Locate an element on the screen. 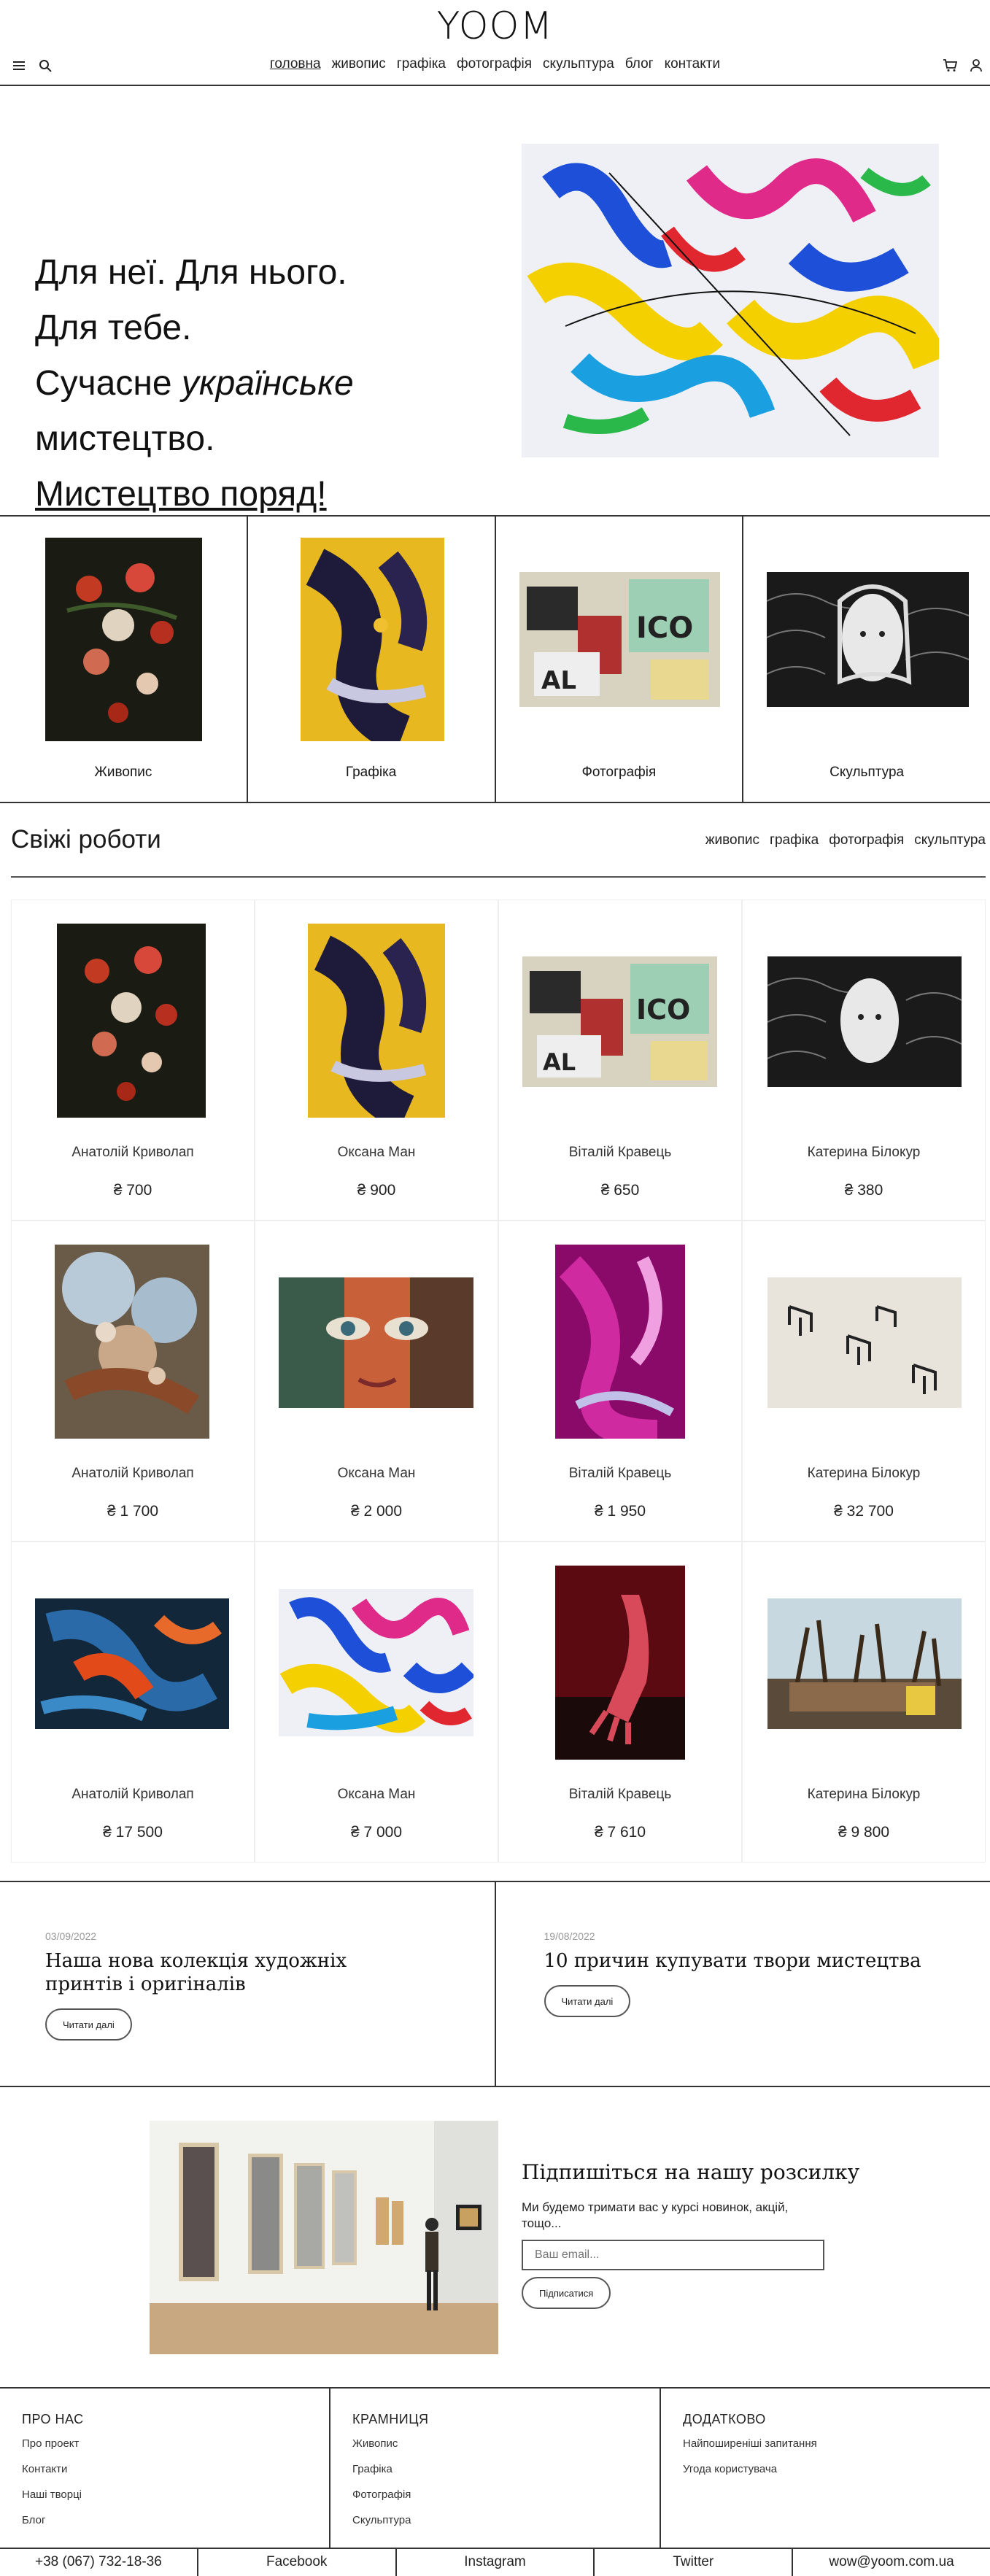 This screenshot has height=2576, width=990. subscribe-button: Підписатися is located at coordinates (566, 2293).